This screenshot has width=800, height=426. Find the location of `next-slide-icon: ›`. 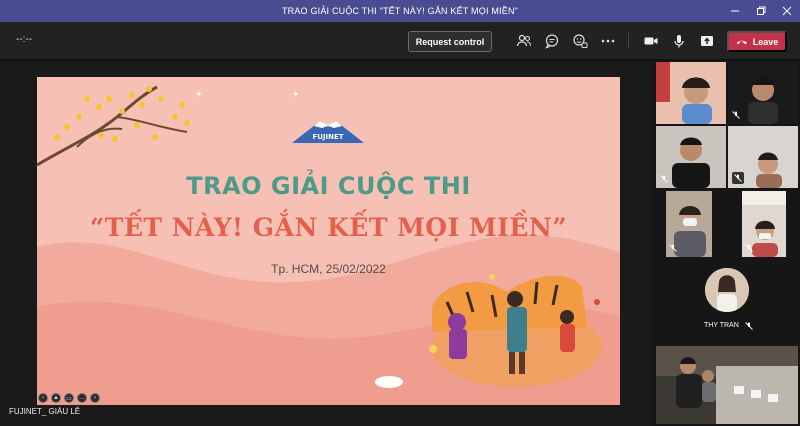

next-slide-icon: › is located at coordinates (95, 398).